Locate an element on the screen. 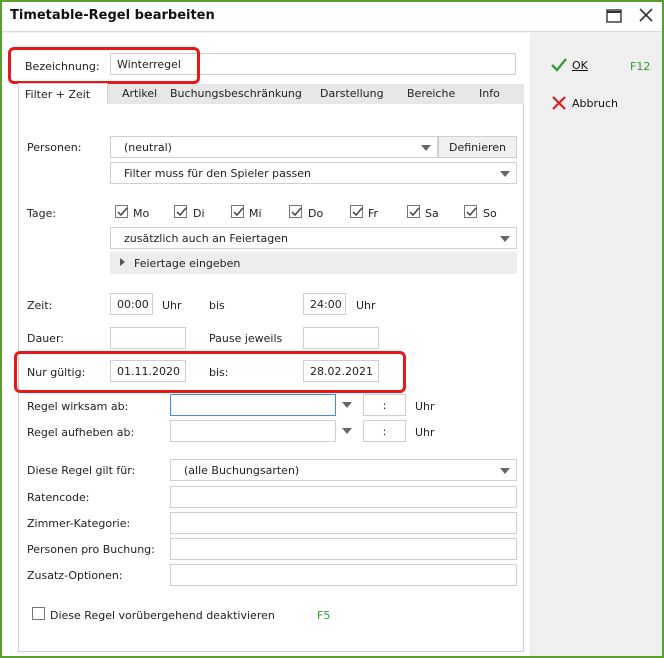 This screenshot has width=664, height=658. filter-select-value: Filter muss für den Spieler passen is located at coordinates (218, 173).